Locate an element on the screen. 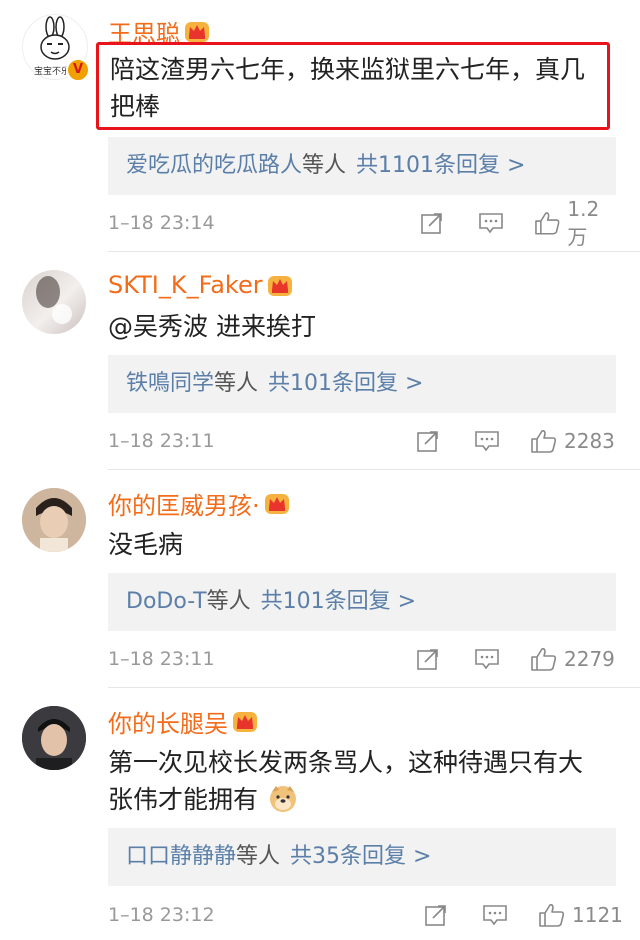 This screenshot has height=940, width=640. reply-users: 口口静静静 is located at coordinates (181, 856).